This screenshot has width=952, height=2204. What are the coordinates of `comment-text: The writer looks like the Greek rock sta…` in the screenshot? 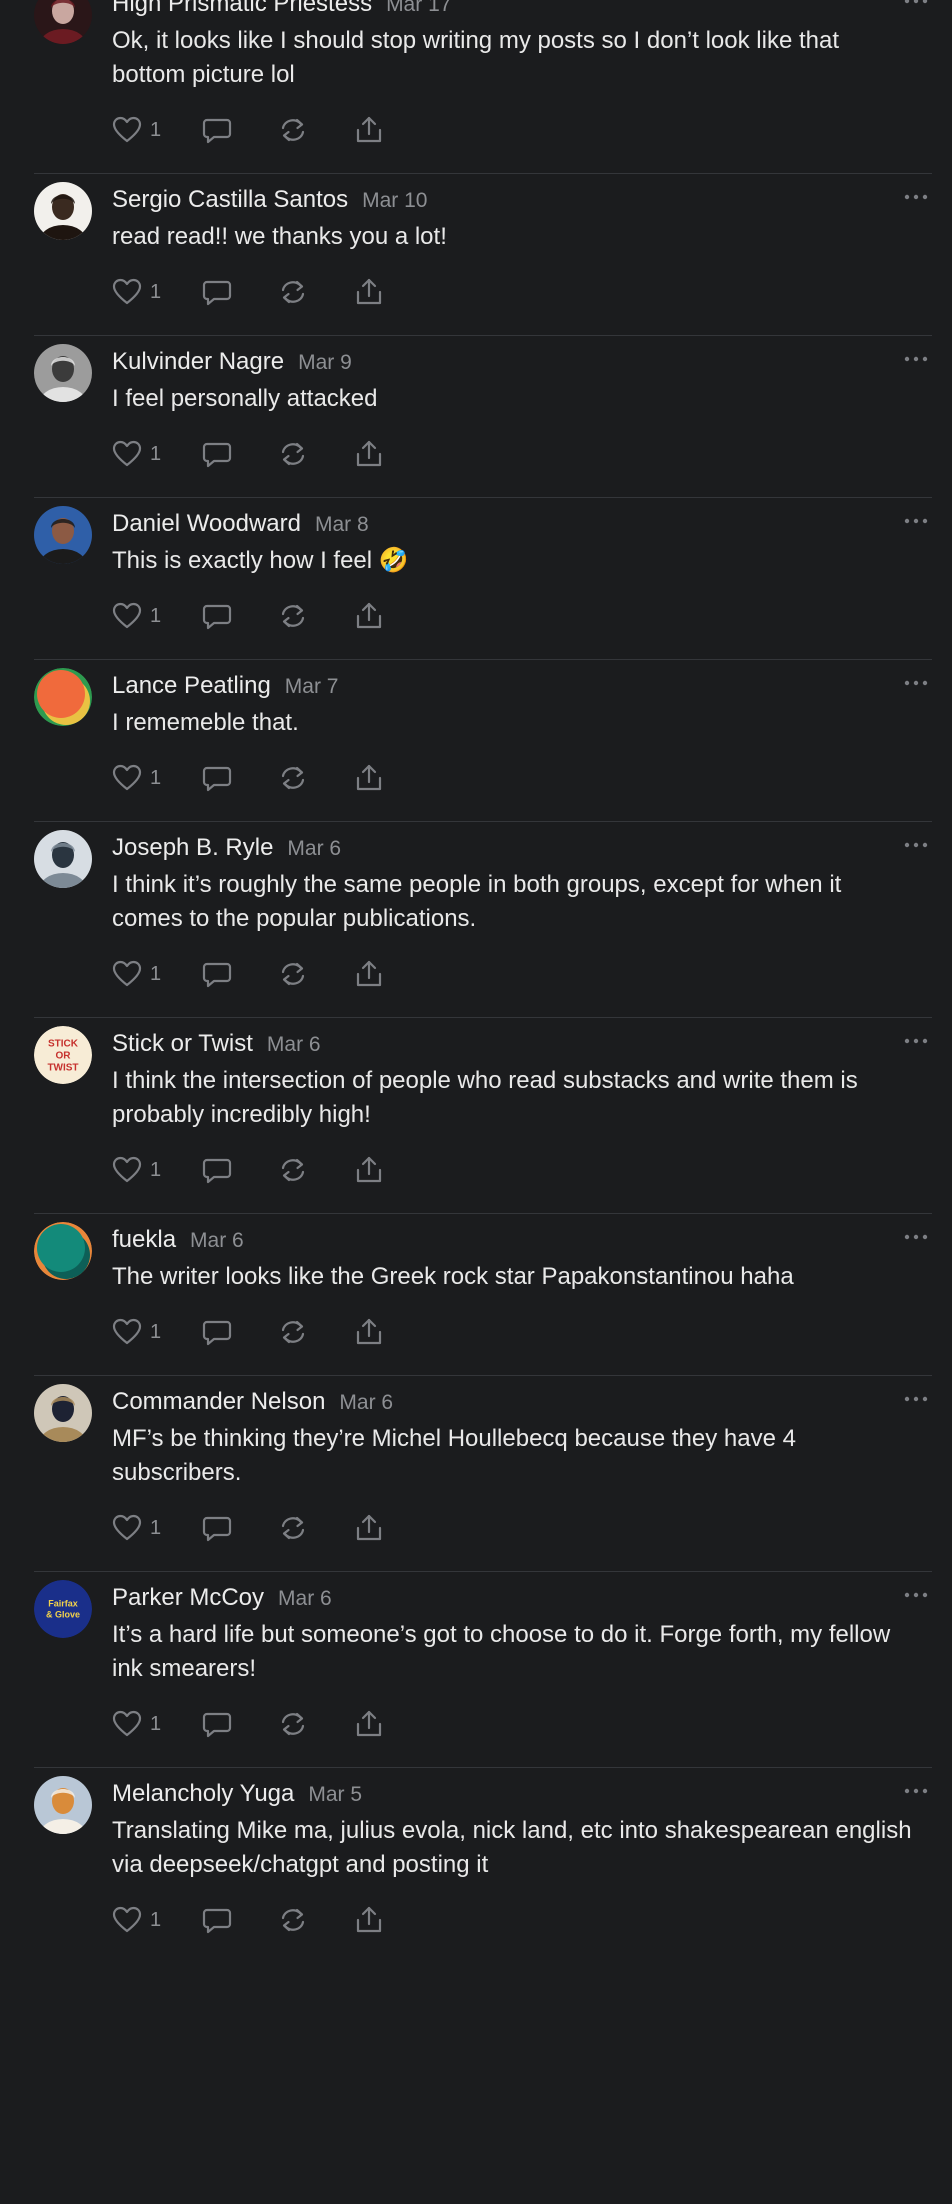 It's located at (517, 1277).